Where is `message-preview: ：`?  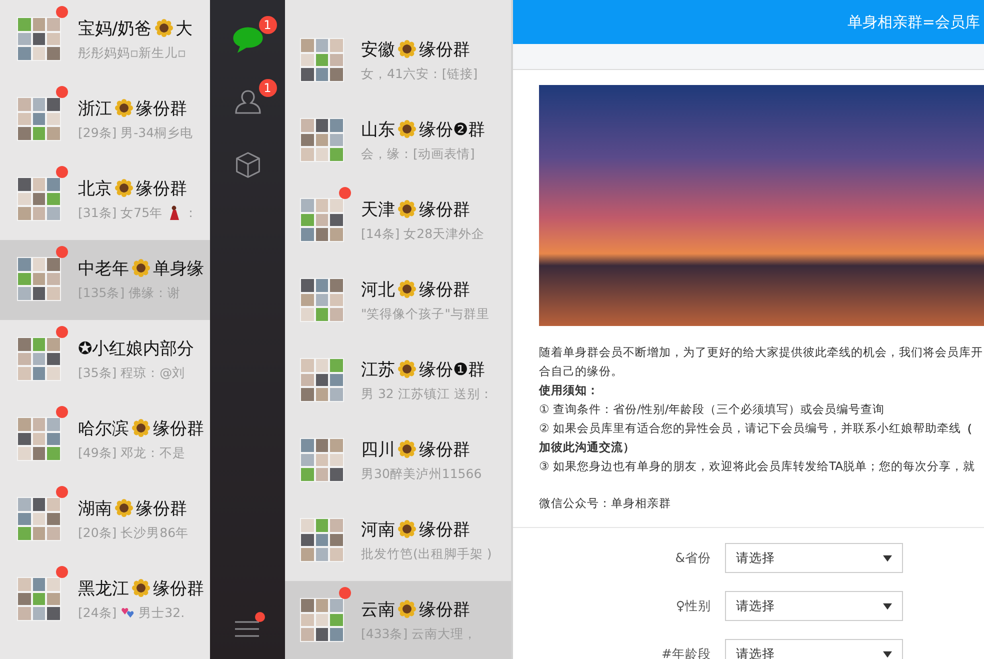 message-preview: ： is located at coordinates (191, 213).